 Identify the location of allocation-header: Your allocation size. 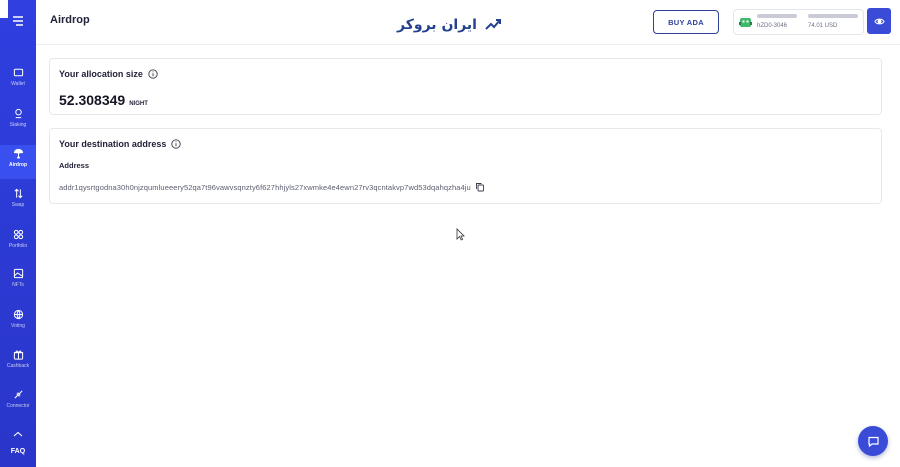
(108, 74).